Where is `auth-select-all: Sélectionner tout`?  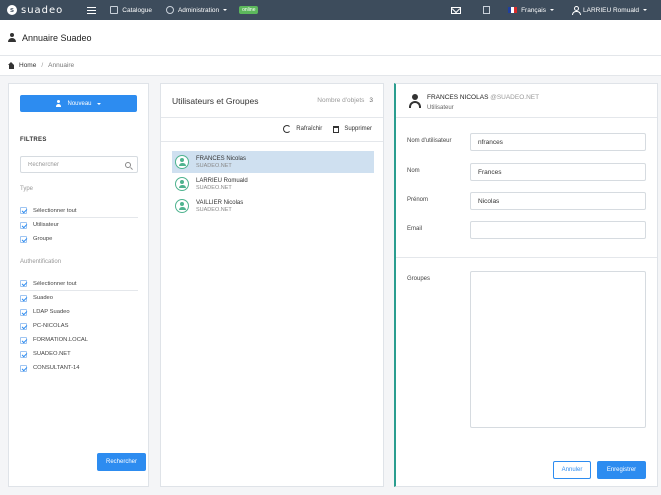
auth-select-all: Sélectionner tout is located at coordinates (79, 284).